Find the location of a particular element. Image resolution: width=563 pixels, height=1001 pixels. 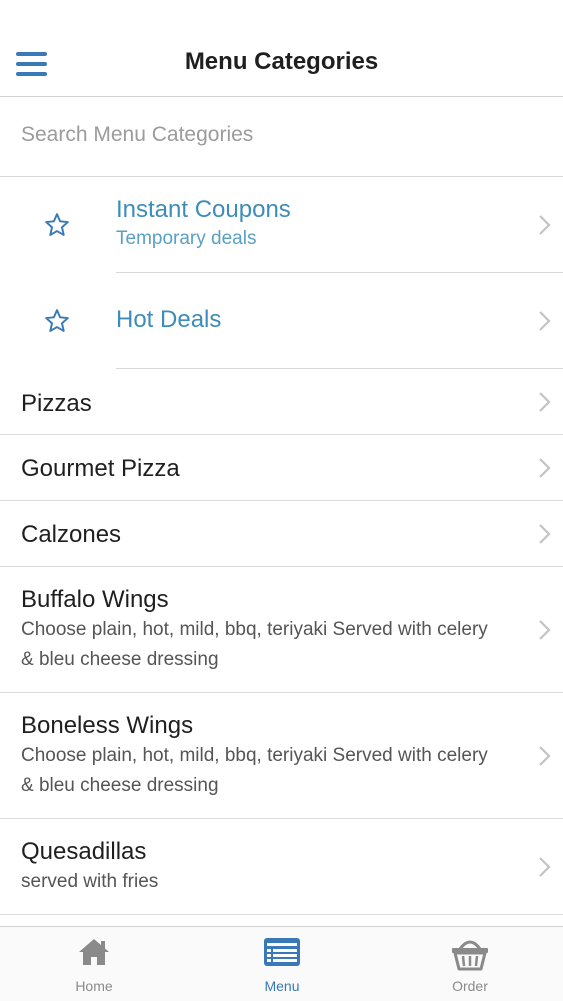

home-icon is located at coordinates (94, 952).